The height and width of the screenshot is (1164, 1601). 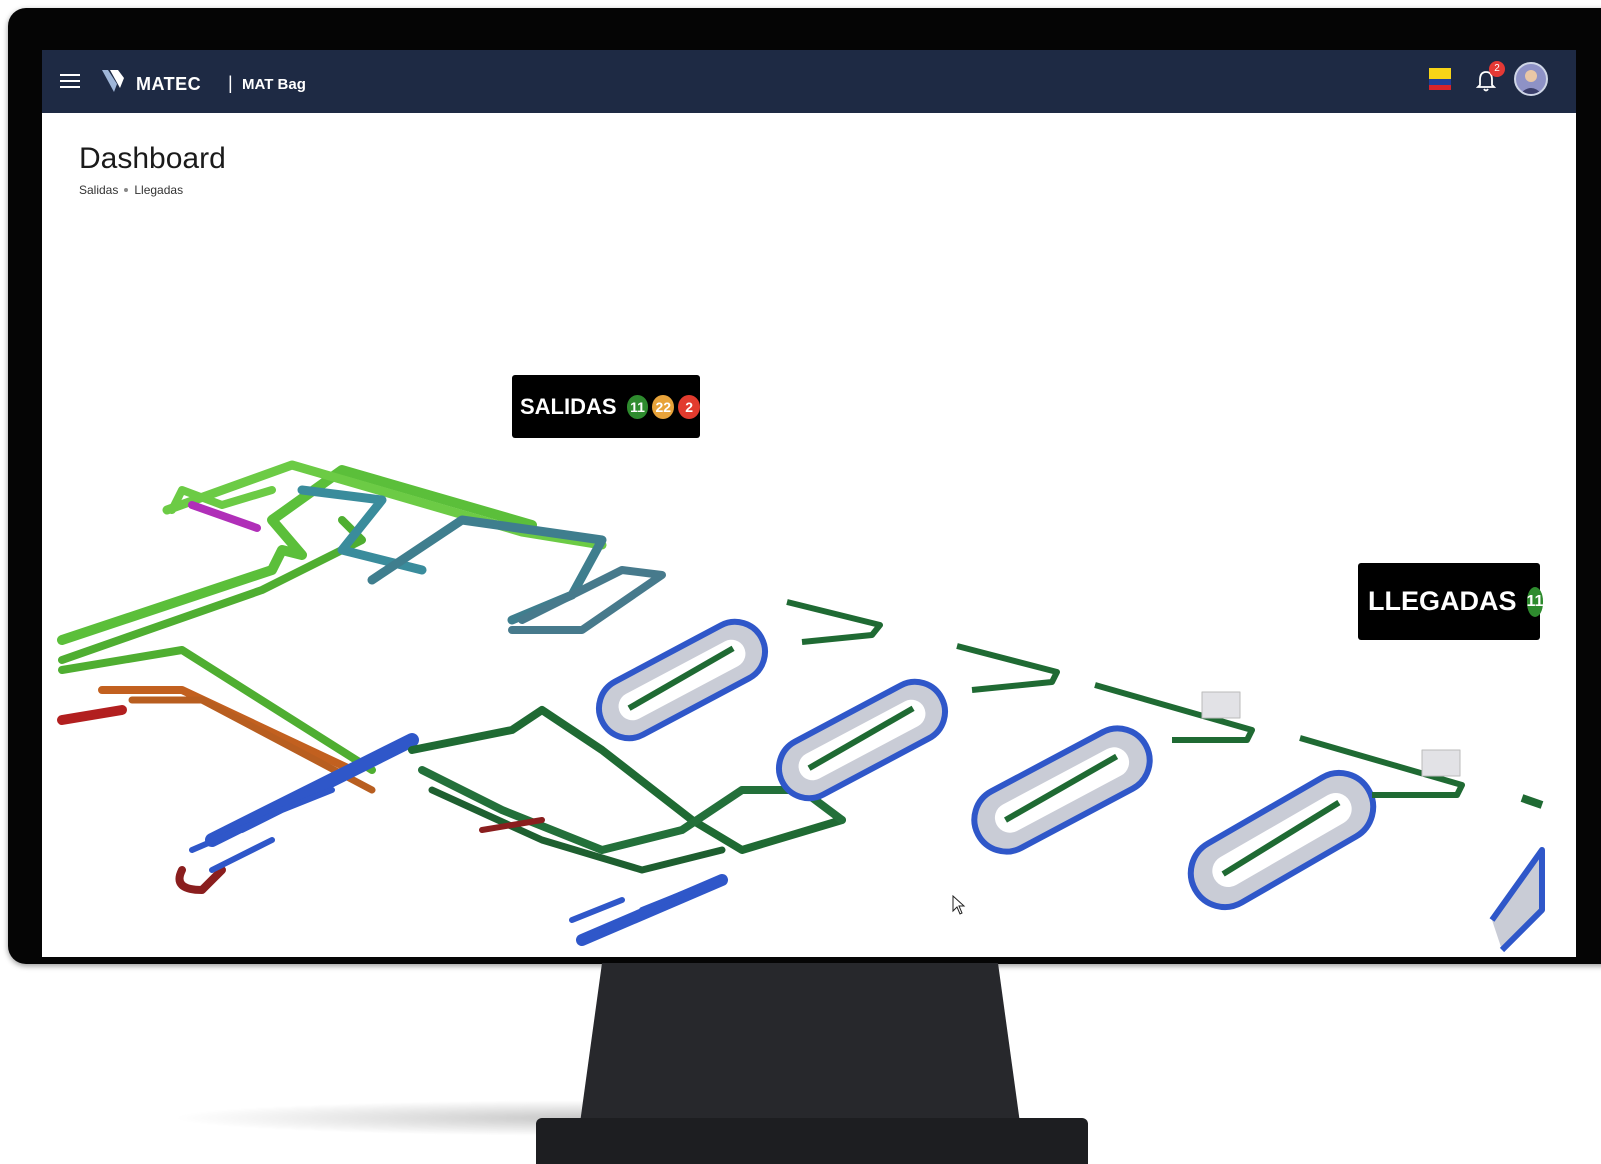 I want to click on salidas-count-alert: 2, so click(x=689, y=406).